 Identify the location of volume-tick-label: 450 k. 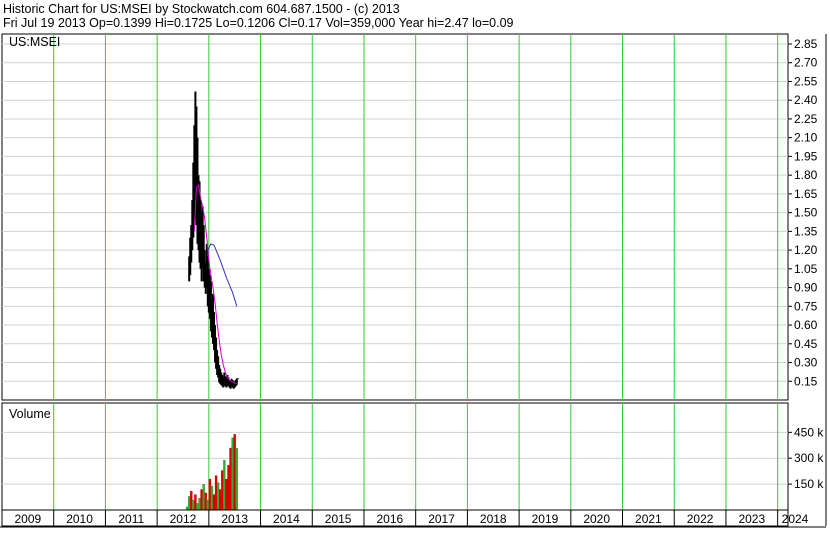
(809, 432).